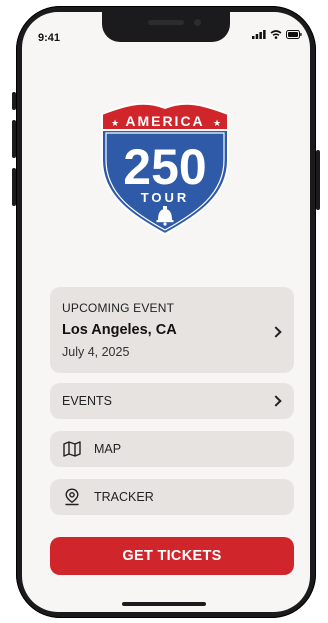  What do you see at coordinates (197, 22) in the screenshot?
I see `front-camera` at bounding box center [197, 22].